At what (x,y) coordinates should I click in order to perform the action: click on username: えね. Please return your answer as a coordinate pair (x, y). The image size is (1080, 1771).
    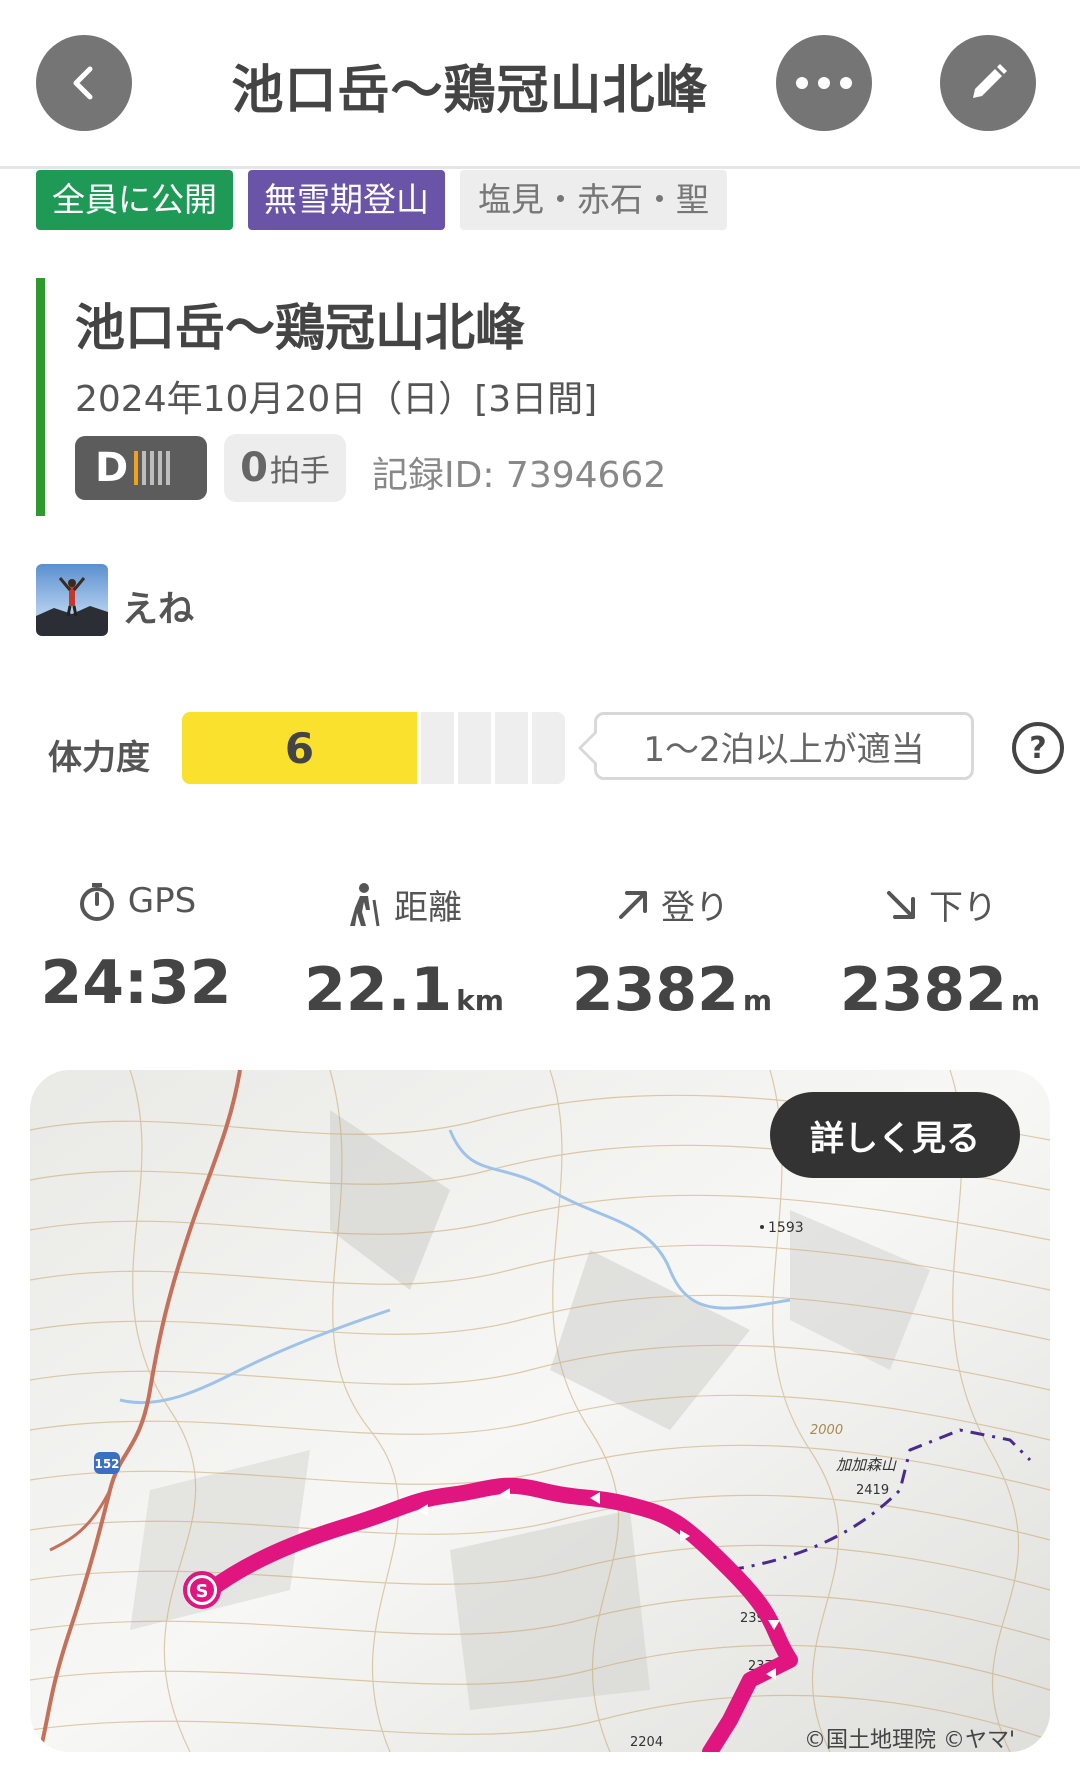
    Looking at the image, I should click on (158, 606).